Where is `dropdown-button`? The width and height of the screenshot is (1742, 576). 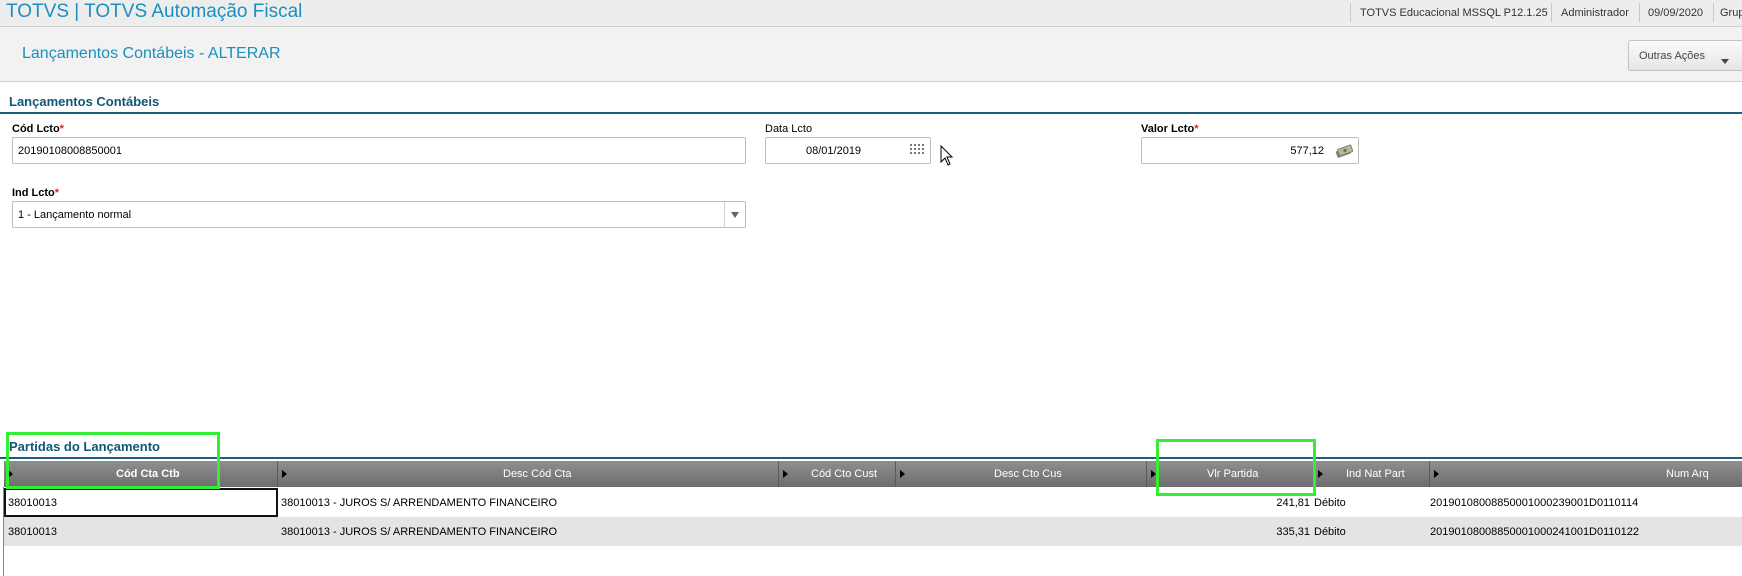 dropdown-button is located at coordinates (734, 214).